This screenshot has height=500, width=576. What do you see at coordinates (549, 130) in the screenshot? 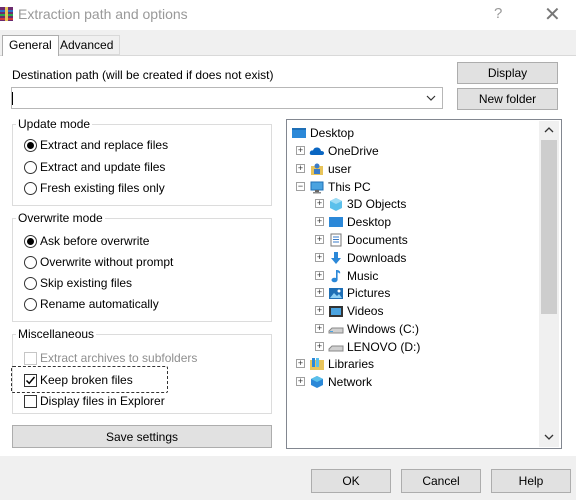
I see `scroll-up-icon` at bounding box center [549, 130].